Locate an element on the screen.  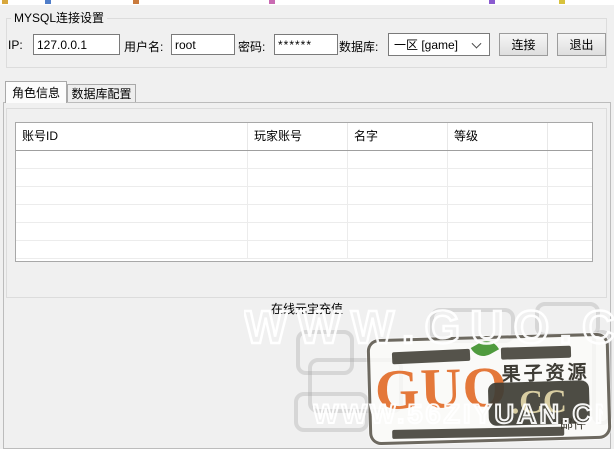
tab-role-info-label: 角色信息 is located at coordinates (35, 93).